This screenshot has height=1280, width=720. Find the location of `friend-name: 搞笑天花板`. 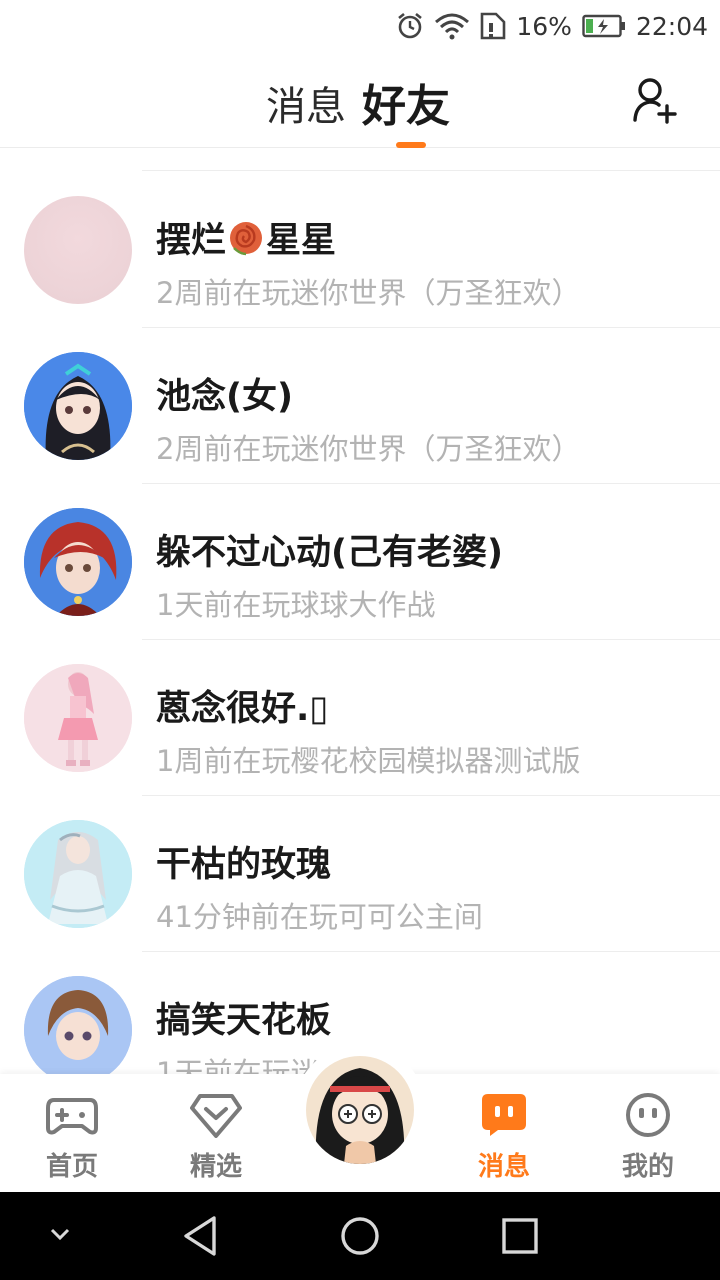

friend-name: 搞笑天花板 is located at coordinates (244, 1021).